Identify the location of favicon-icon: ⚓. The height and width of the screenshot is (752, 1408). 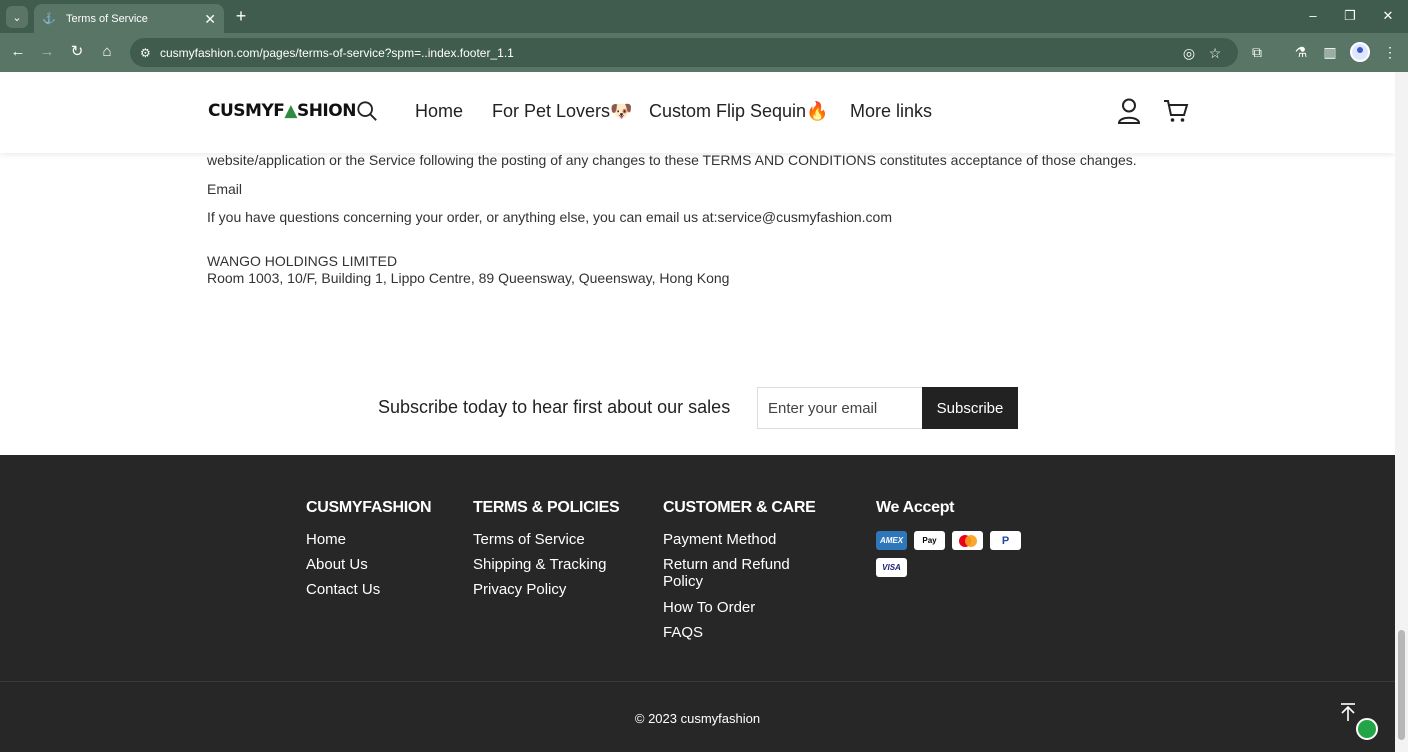
(49, 19).